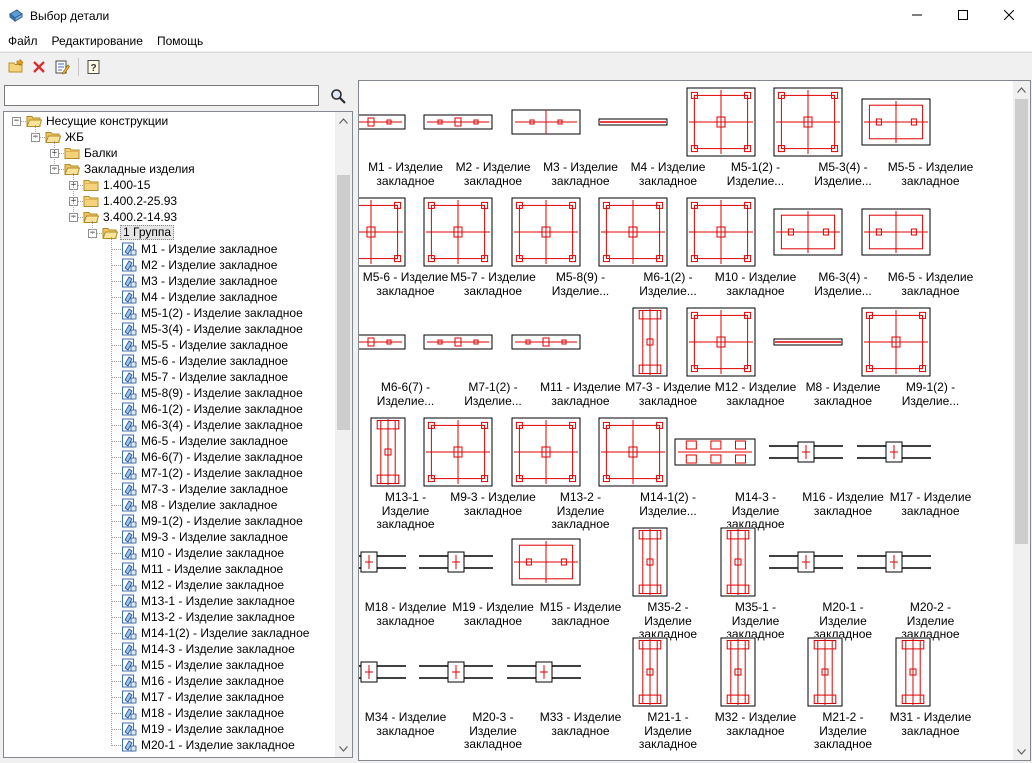 Image resolution: width=1032 pixels, height=763 pixels. I want to click on gallery-item: M12 - Изделие закладное, so click(742, 359).